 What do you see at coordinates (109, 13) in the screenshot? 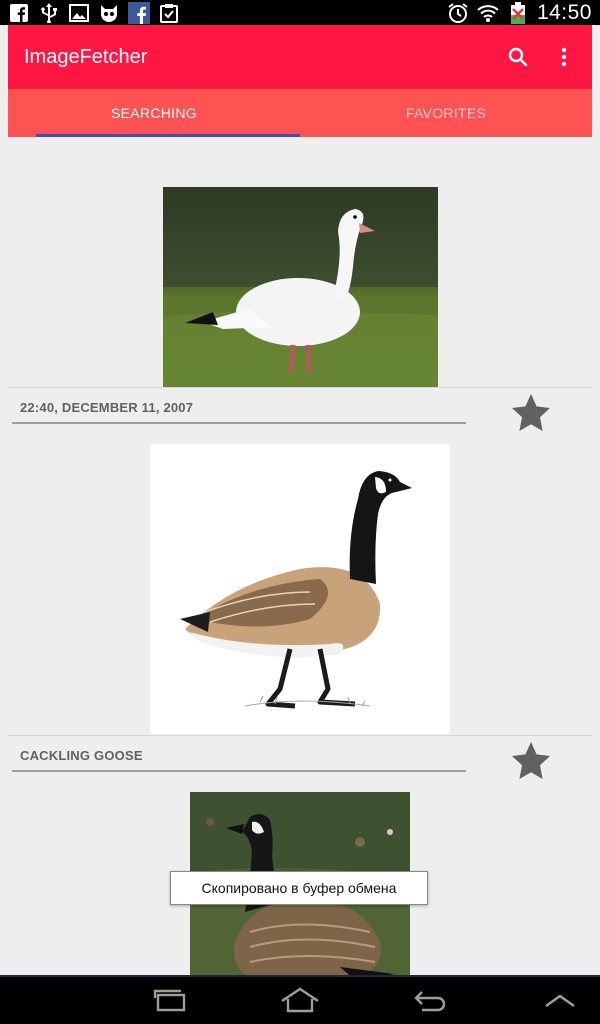
I see `cat-app-icon` at bounding box center [109, 13].